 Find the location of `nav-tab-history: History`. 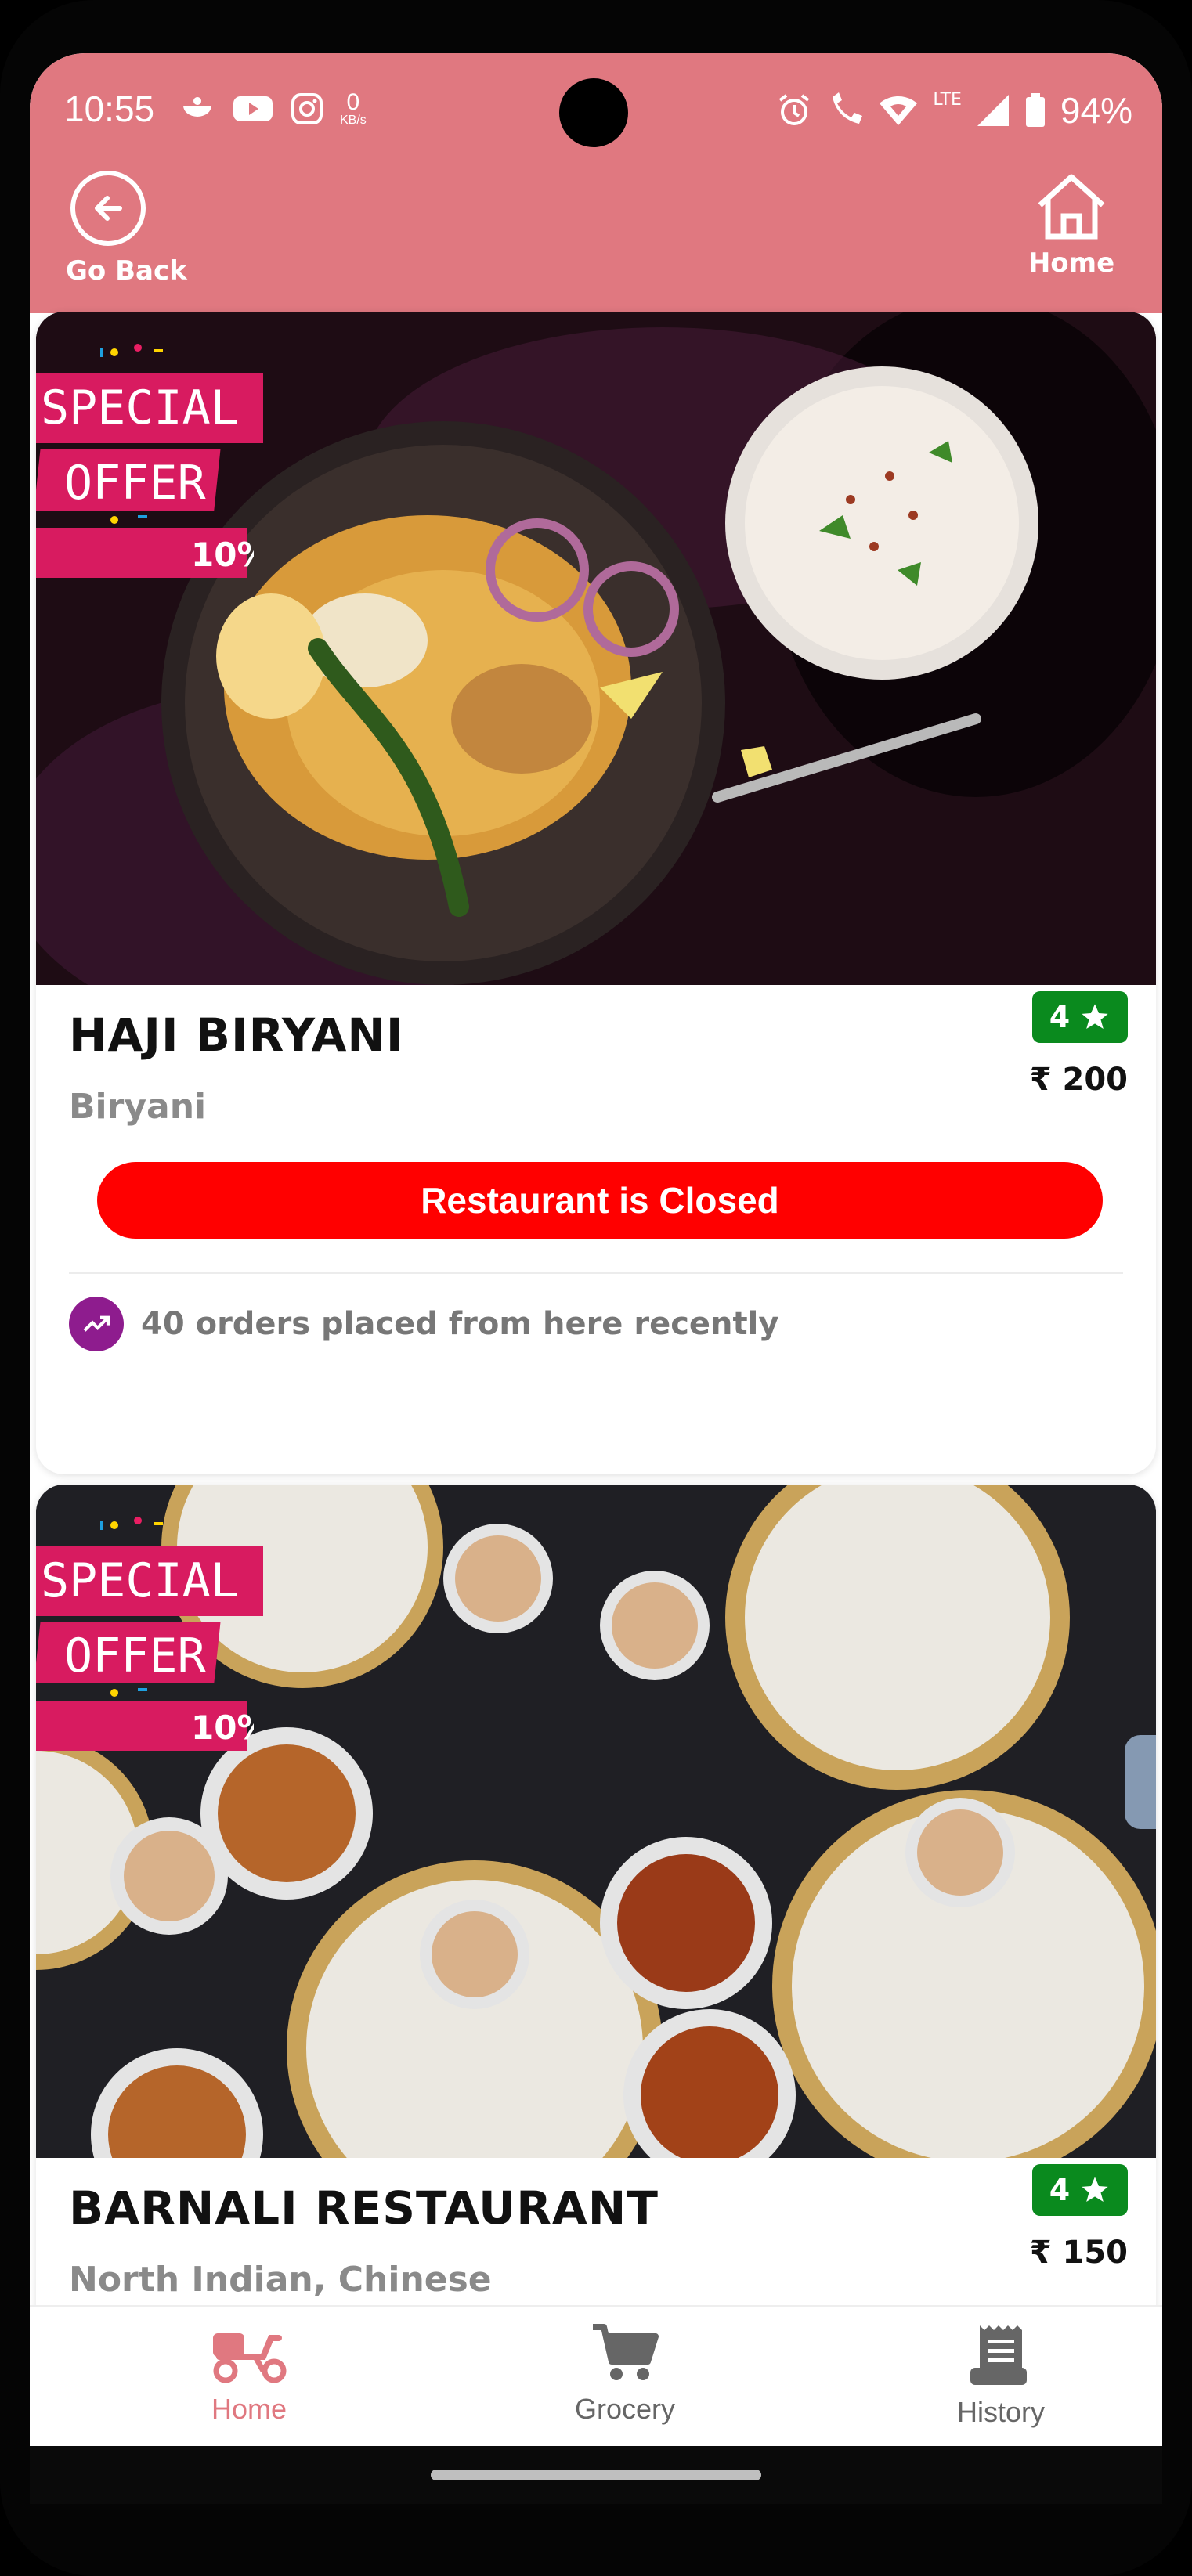

nav-tab-history: History is located at coordinates (1000, 2375).